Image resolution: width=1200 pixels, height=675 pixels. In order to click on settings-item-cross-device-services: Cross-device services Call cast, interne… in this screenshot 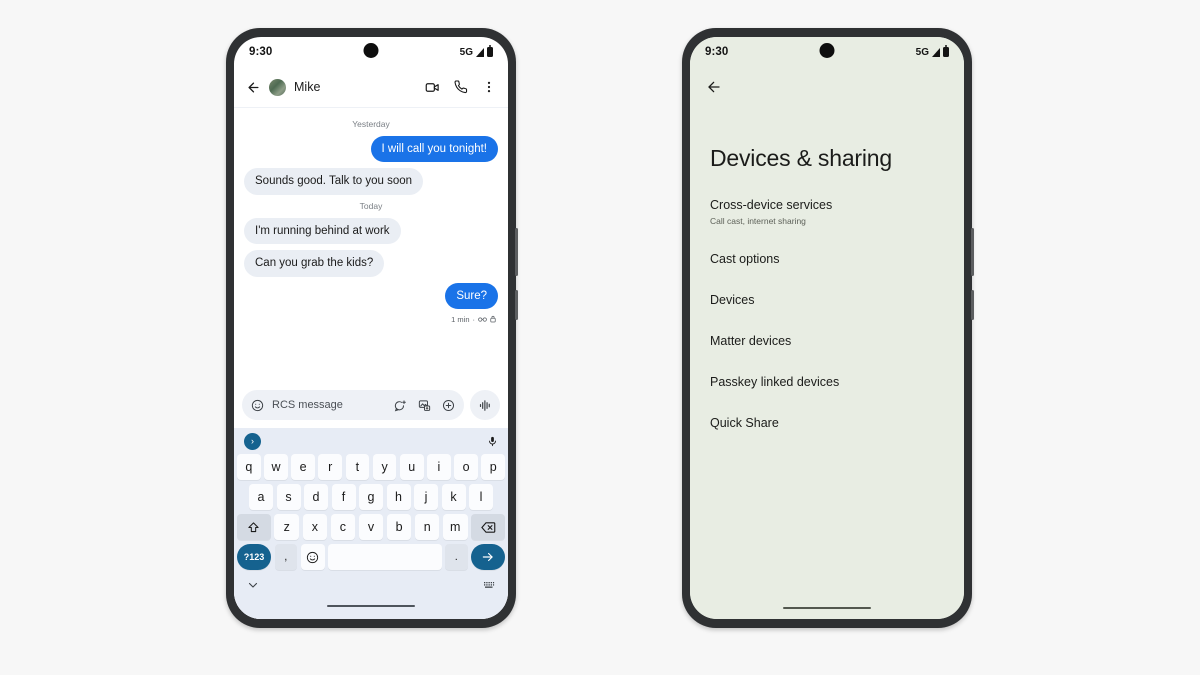, I will do `click(827, 212)`.